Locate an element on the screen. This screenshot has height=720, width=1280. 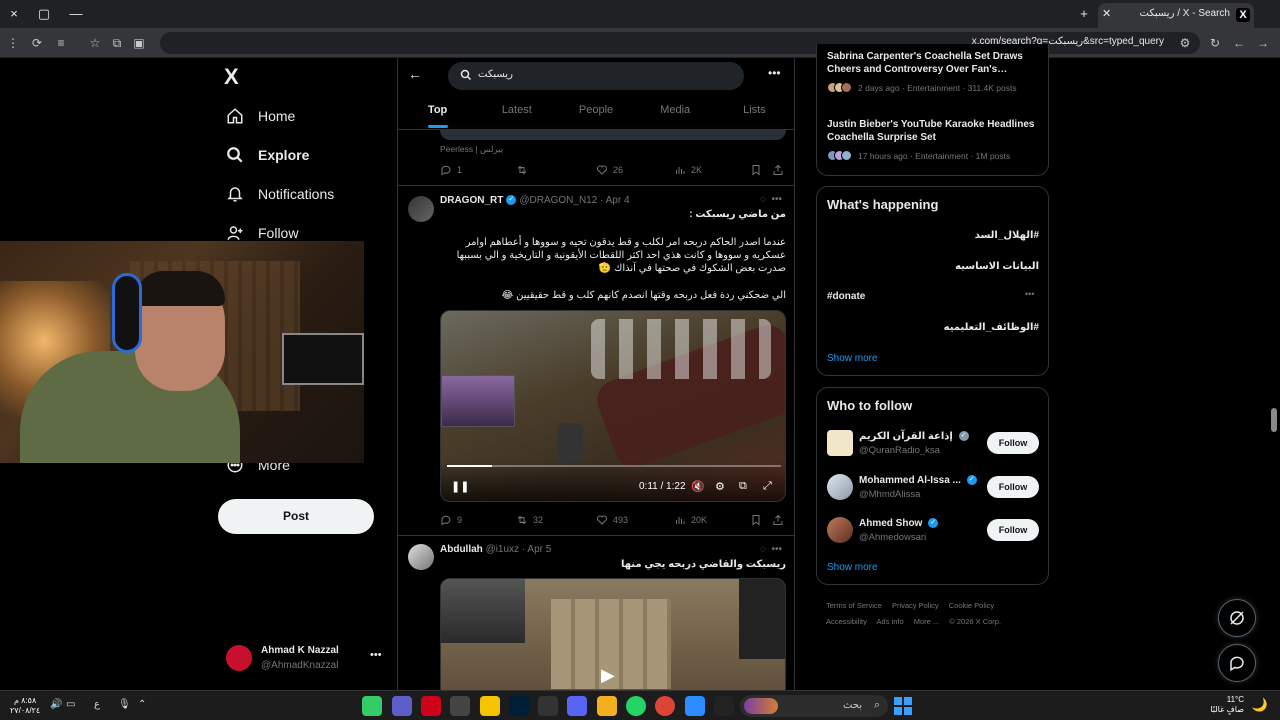
footer-link: Ads info is located at coordinates (890, 621).